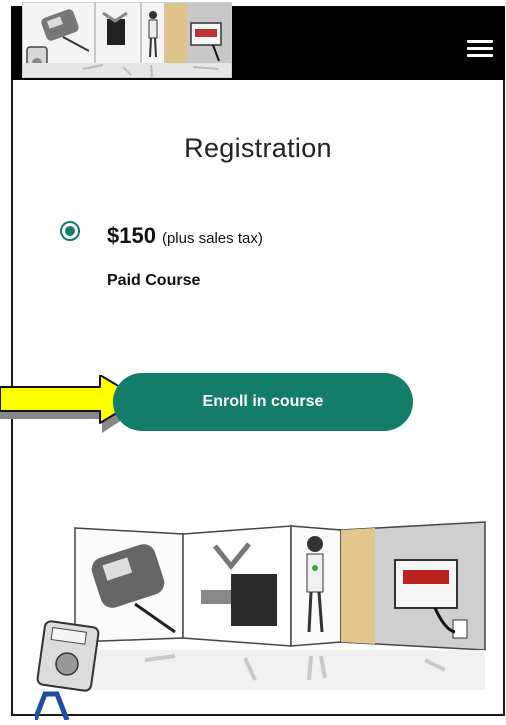 Image resolution: width=506 pixels, height=725 pixels. Describe the element at coordinates (212, 238) in the screenshot. I see `tax-note: (plus sales tax)` at that location.